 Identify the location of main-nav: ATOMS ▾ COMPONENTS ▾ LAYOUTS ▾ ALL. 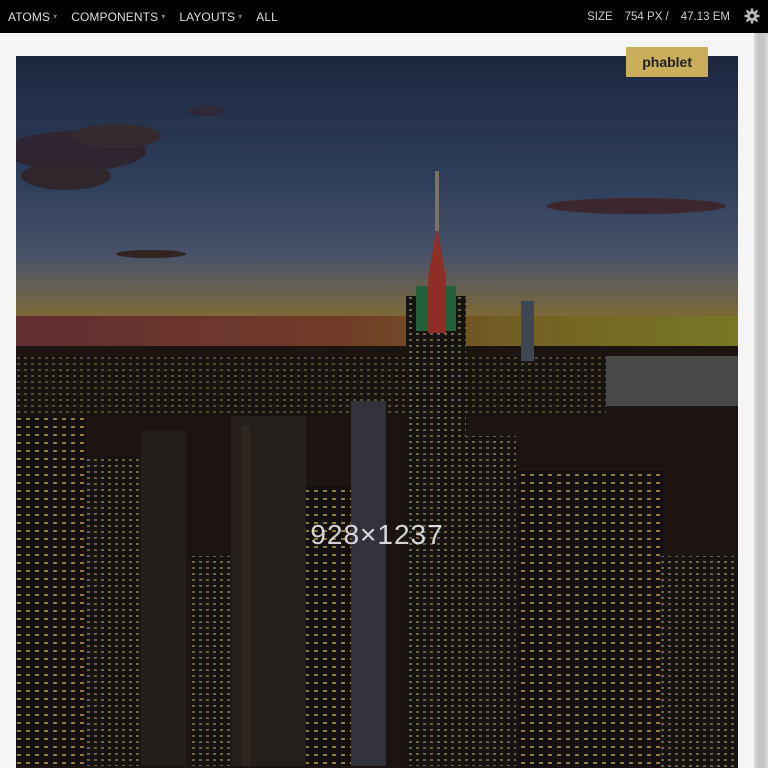
(143, 16).